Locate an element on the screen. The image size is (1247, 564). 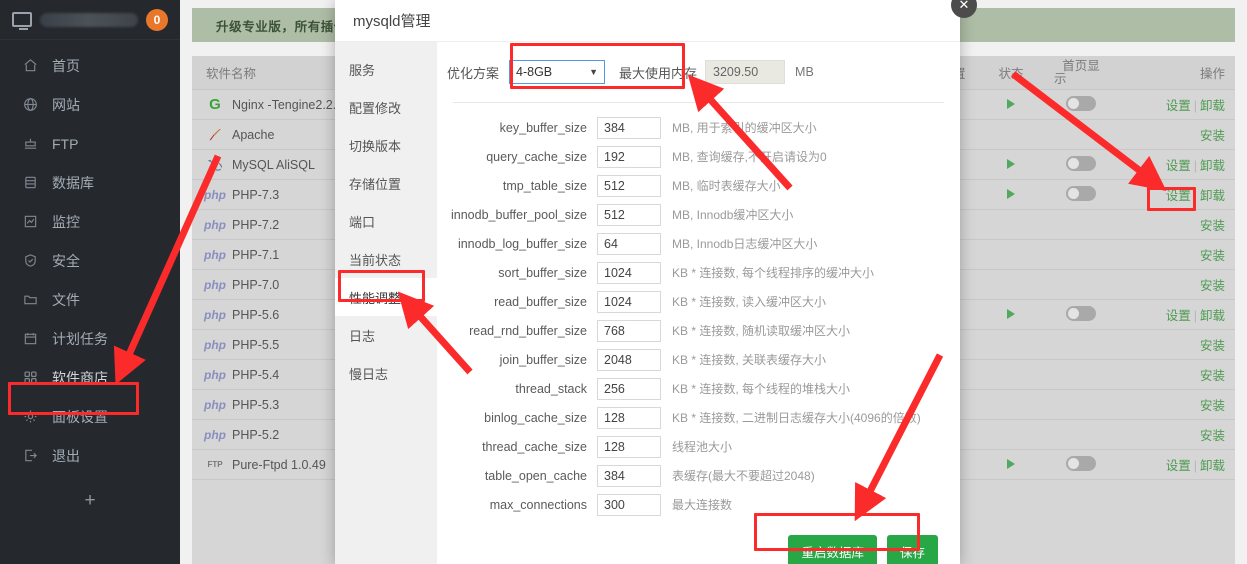
param-description: 表缓存(最大不要超过2048) is located at coordinates (743, 476).